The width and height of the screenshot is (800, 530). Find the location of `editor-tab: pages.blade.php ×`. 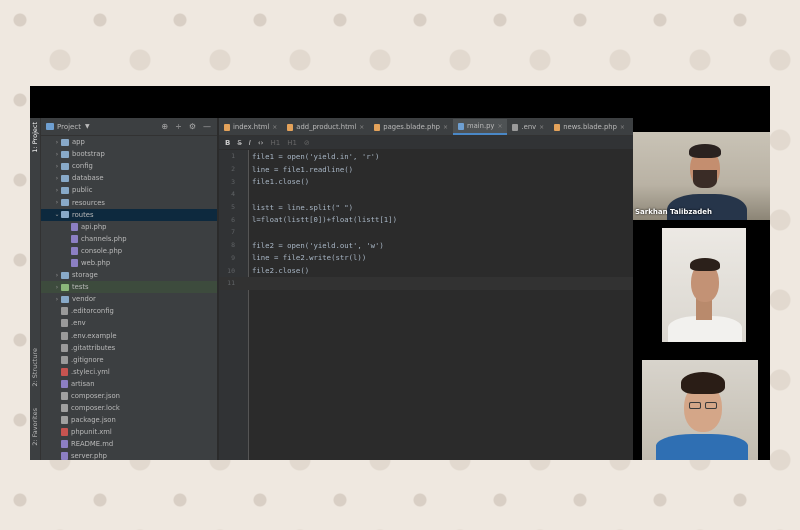

editor-tab: pages.blade.php × is located at coordinates (411, 127).